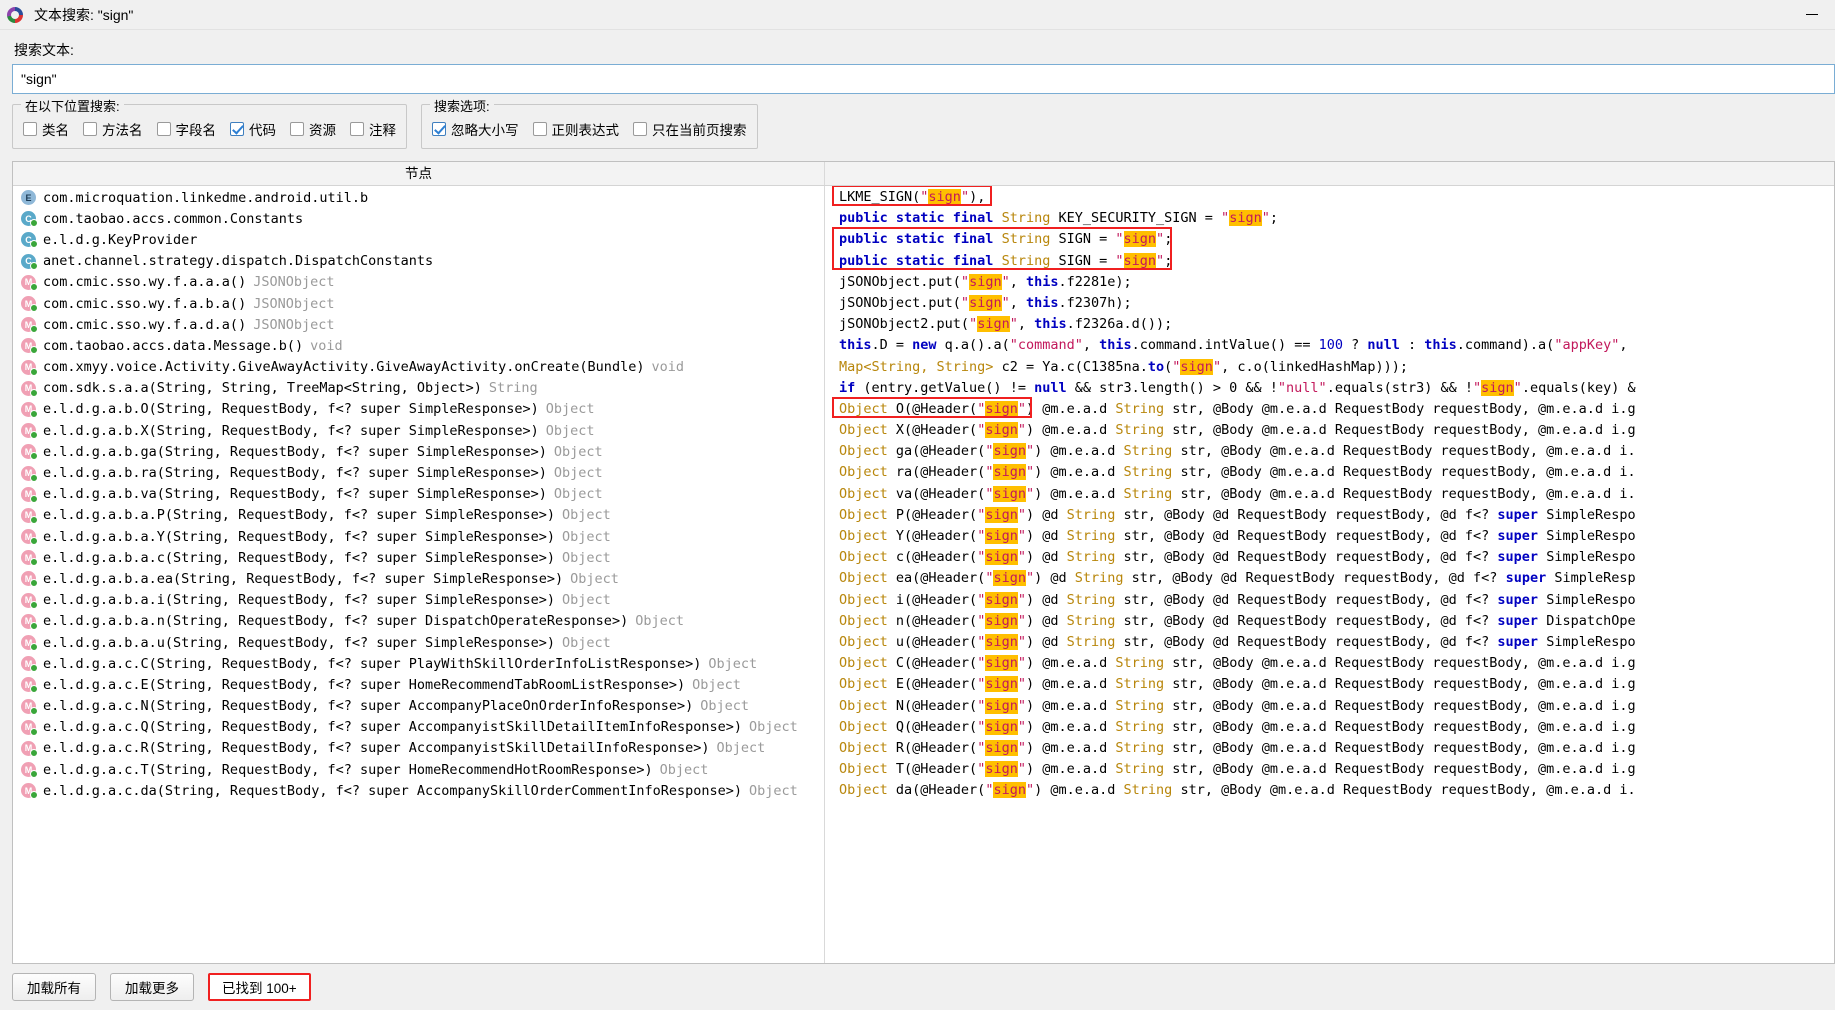 This screenshot has width=1835, height=1010. I want to click on node-label: com.cmic.sso.wy.f.a.d.a(), so click(145, 324).